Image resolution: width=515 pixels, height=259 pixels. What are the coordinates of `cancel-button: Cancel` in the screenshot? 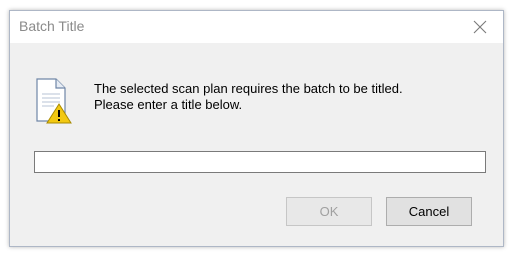 It's located at (429, 211).